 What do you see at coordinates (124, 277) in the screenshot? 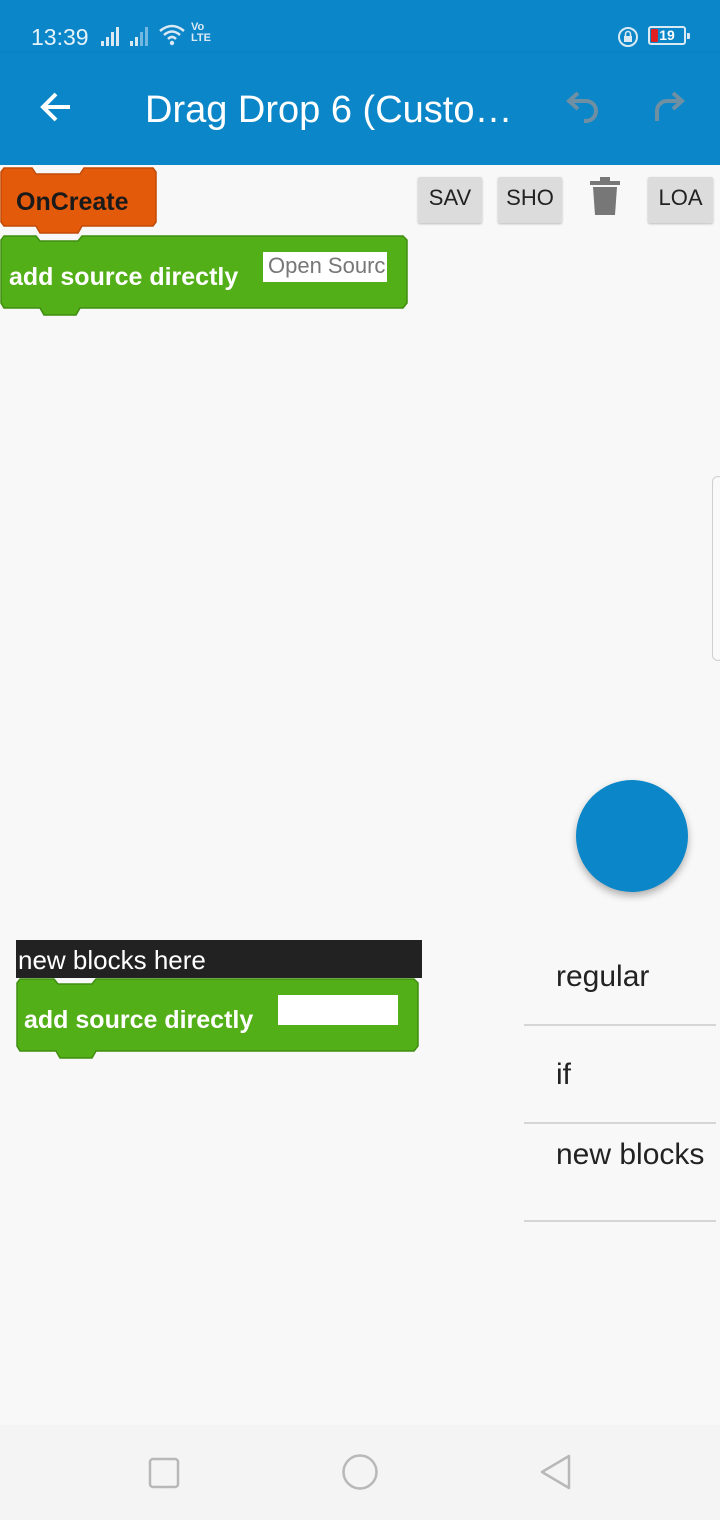
I see `add-source-label: add source directly` at bounding box center [124, 277].